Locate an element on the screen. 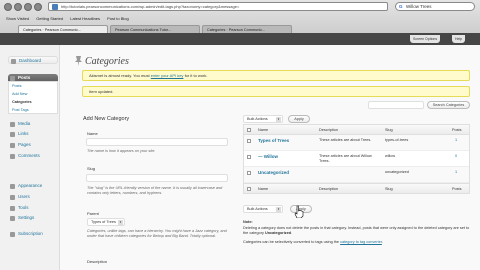 The image size is (480, 270). submenu-item-post-tags: Post Tags is located at coordinates (20, 110).